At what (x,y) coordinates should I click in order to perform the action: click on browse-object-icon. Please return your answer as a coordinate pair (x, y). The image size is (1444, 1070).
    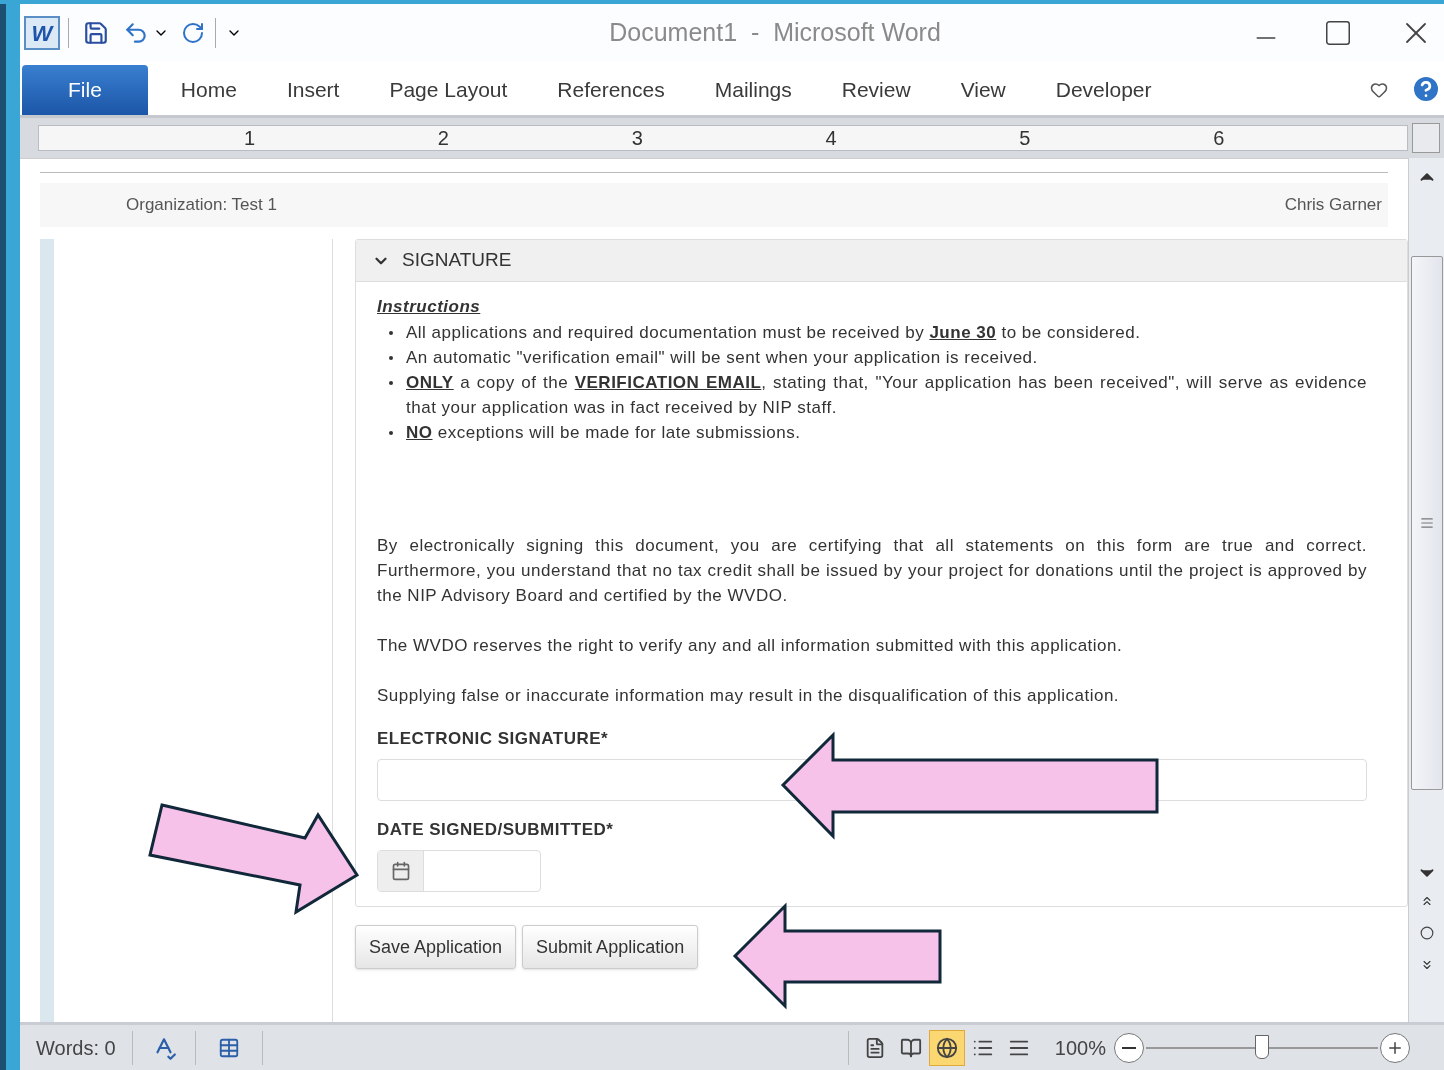
    Looking at the image, I should click on (1426, 933).